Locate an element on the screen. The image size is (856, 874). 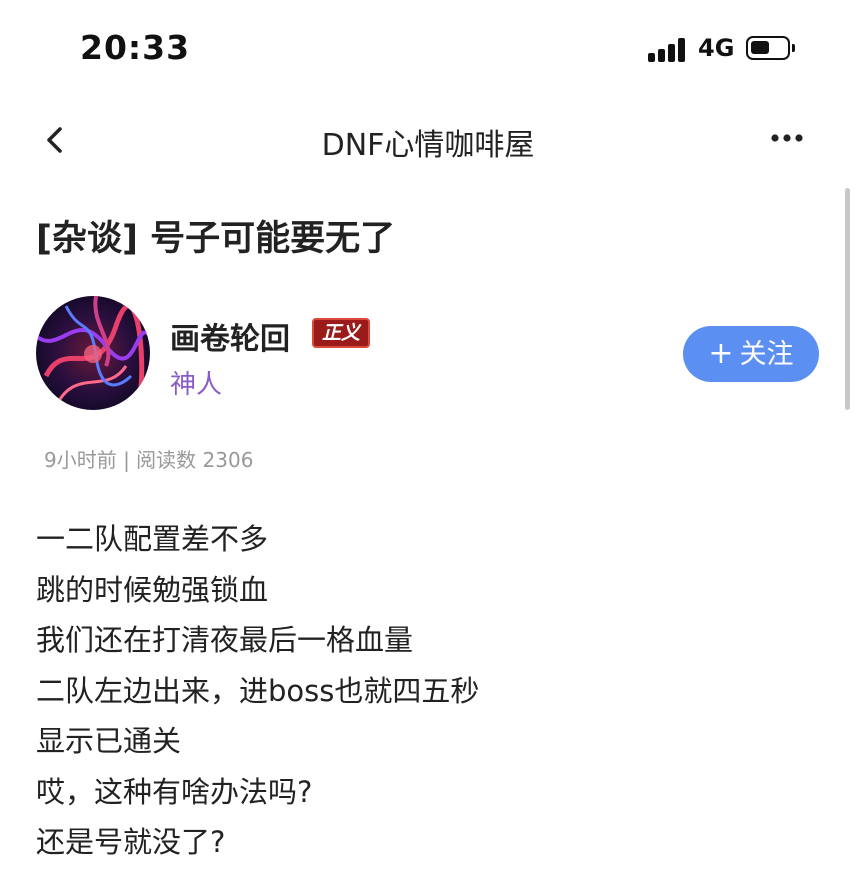
post-line: 二队左边出来，进boss也就四五秒 is located at coordinates (258, 690).